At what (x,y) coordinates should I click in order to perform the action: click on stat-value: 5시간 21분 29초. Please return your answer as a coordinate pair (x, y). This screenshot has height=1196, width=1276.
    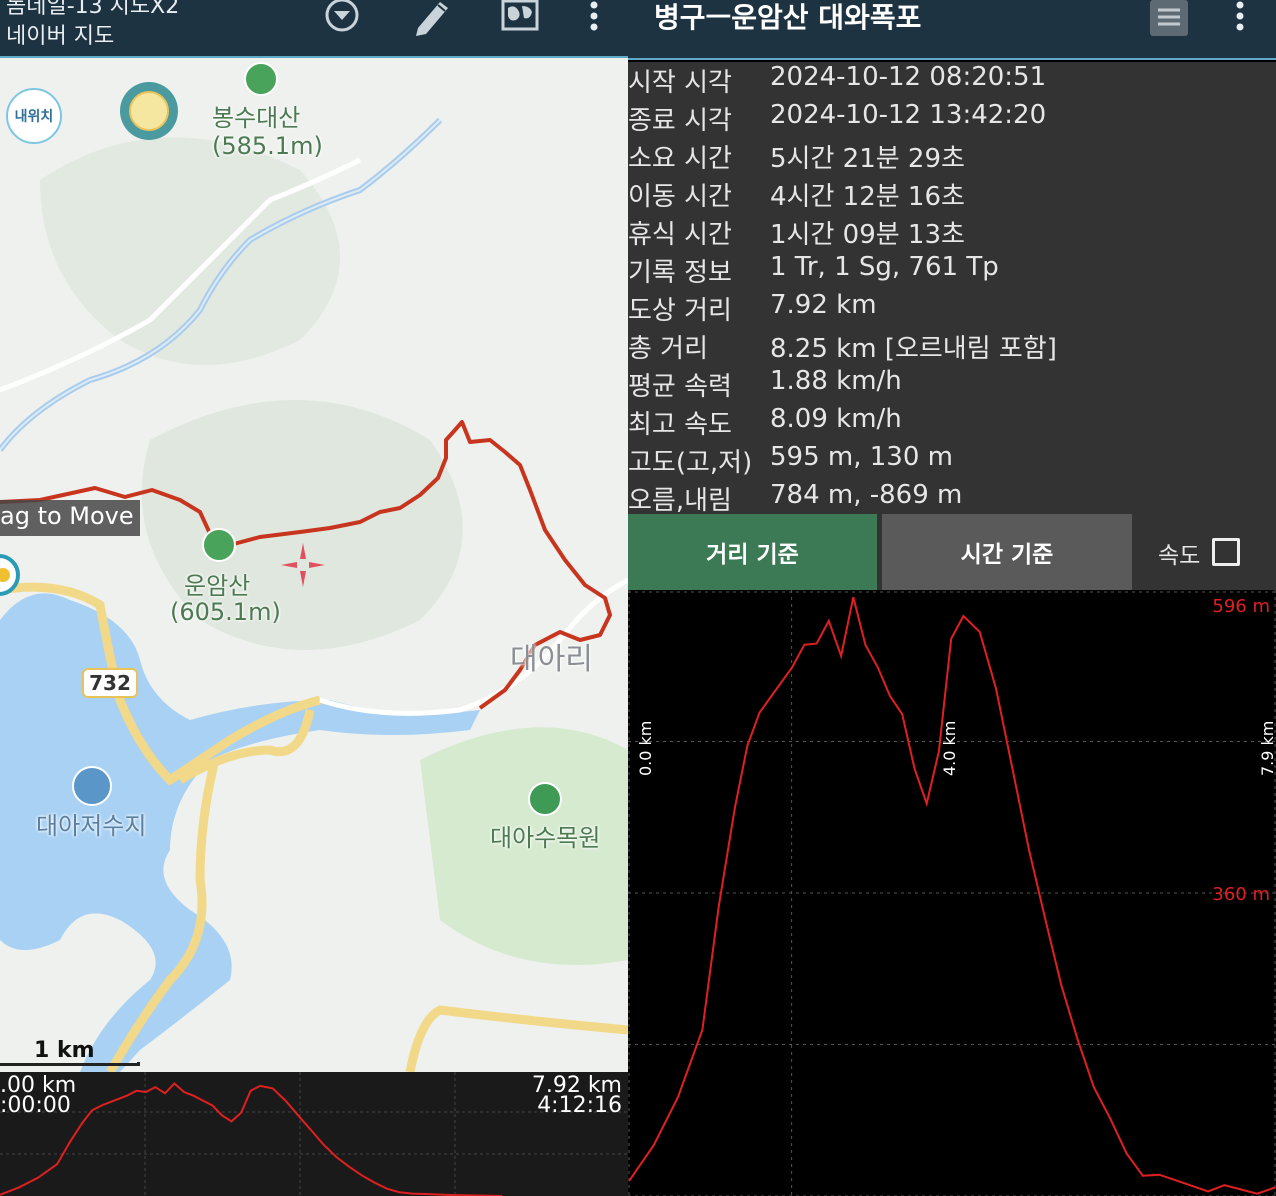
    Looking at the image, I should click on (867, 159).